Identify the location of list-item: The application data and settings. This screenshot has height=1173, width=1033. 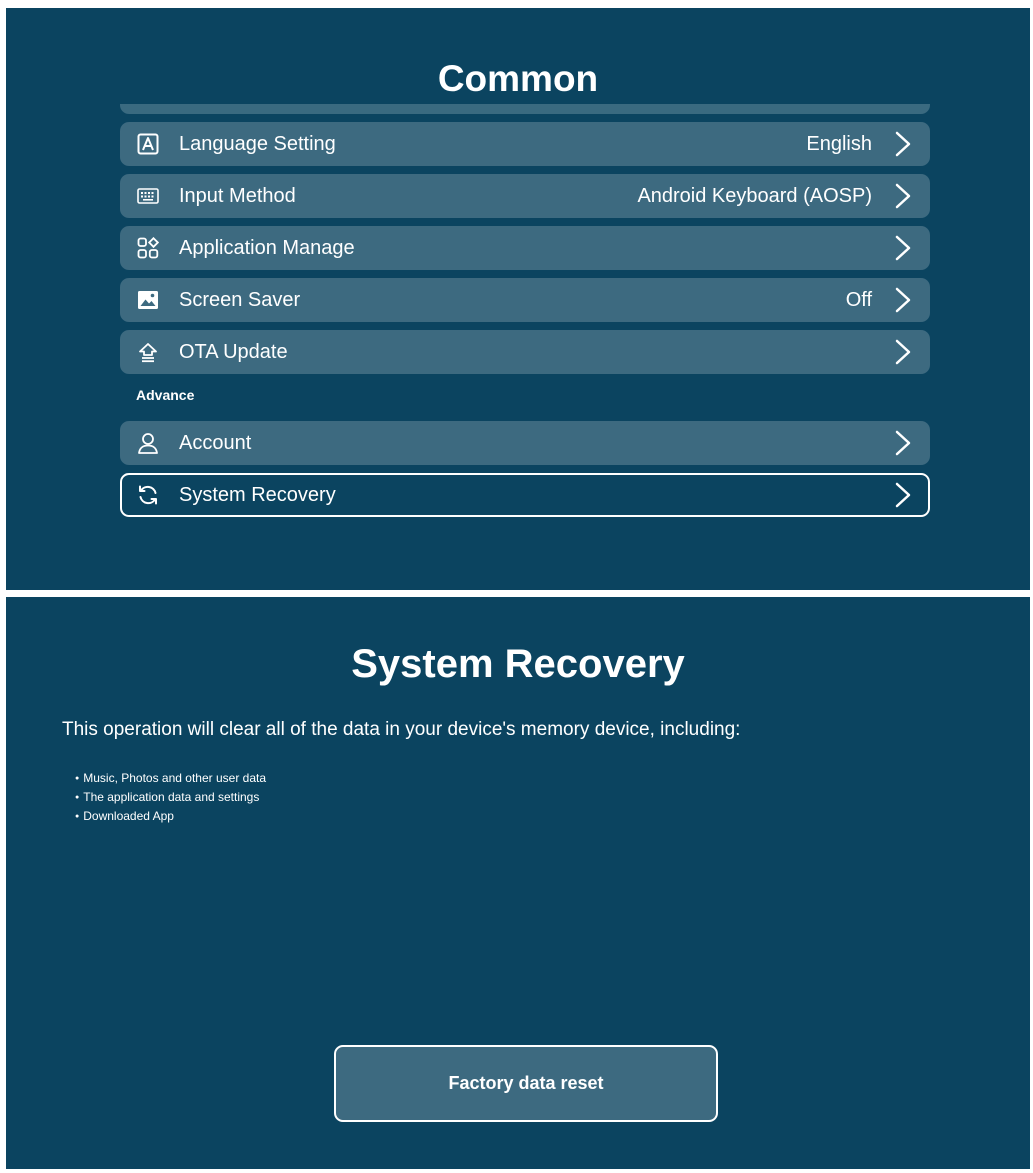
(170, 798).